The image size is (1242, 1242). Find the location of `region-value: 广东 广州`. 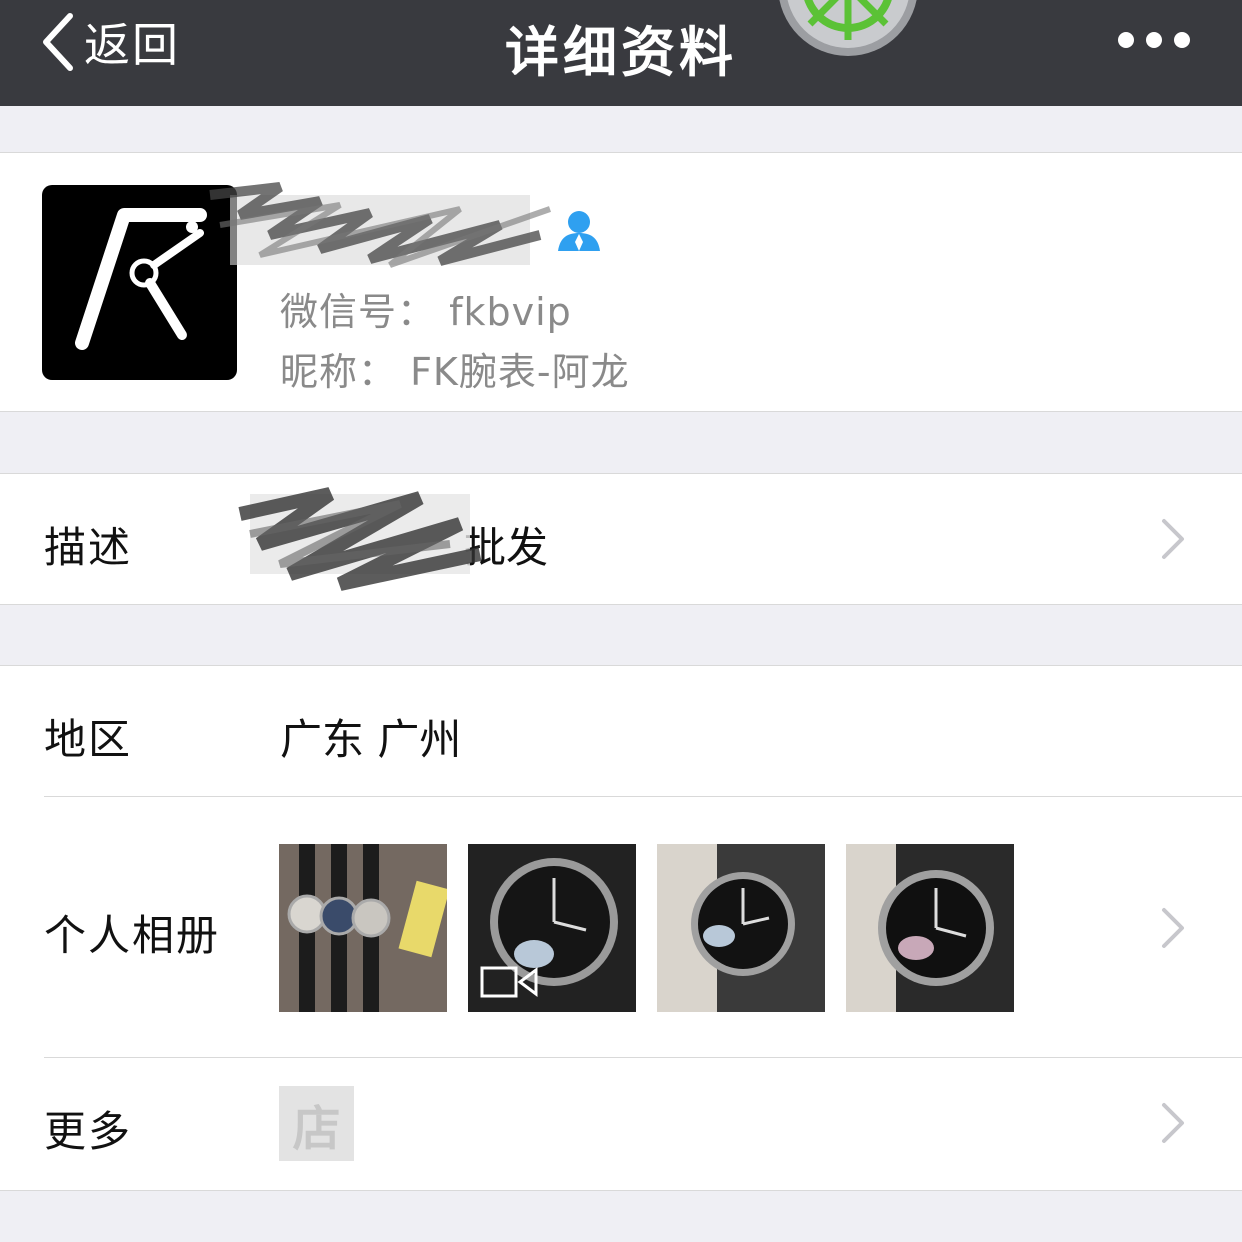

region-value: 广东 广州 is located at coordinates (371, 739).